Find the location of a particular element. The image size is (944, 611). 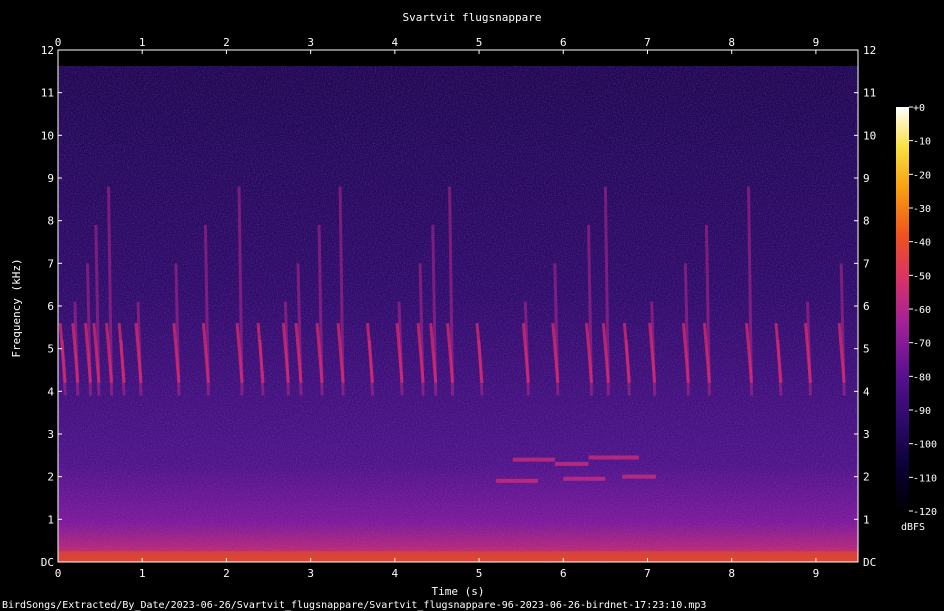

y-tick-label-right: 11 is located at coordinates (869, 93).